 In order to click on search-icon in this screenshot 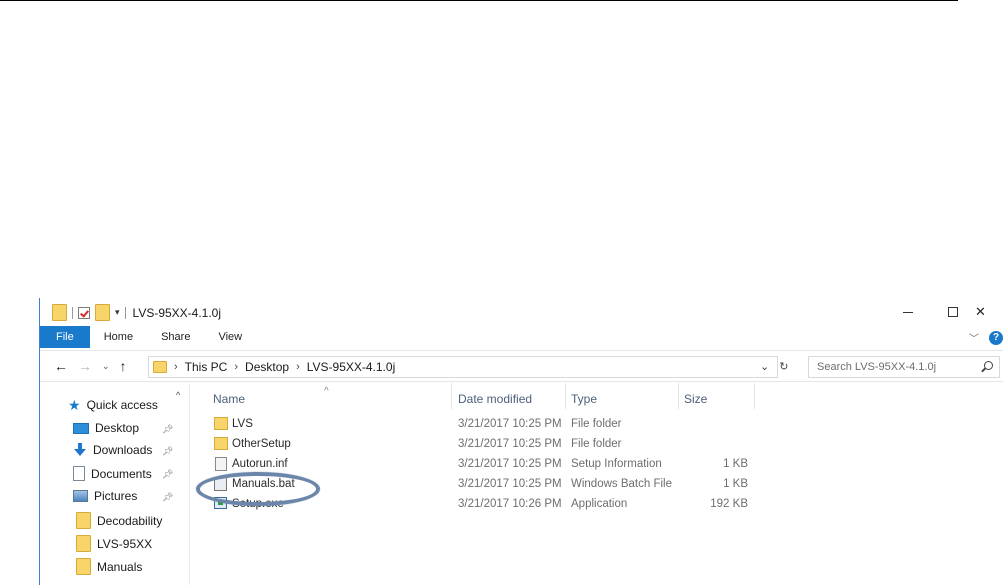, I will do `click(988, 365)`.